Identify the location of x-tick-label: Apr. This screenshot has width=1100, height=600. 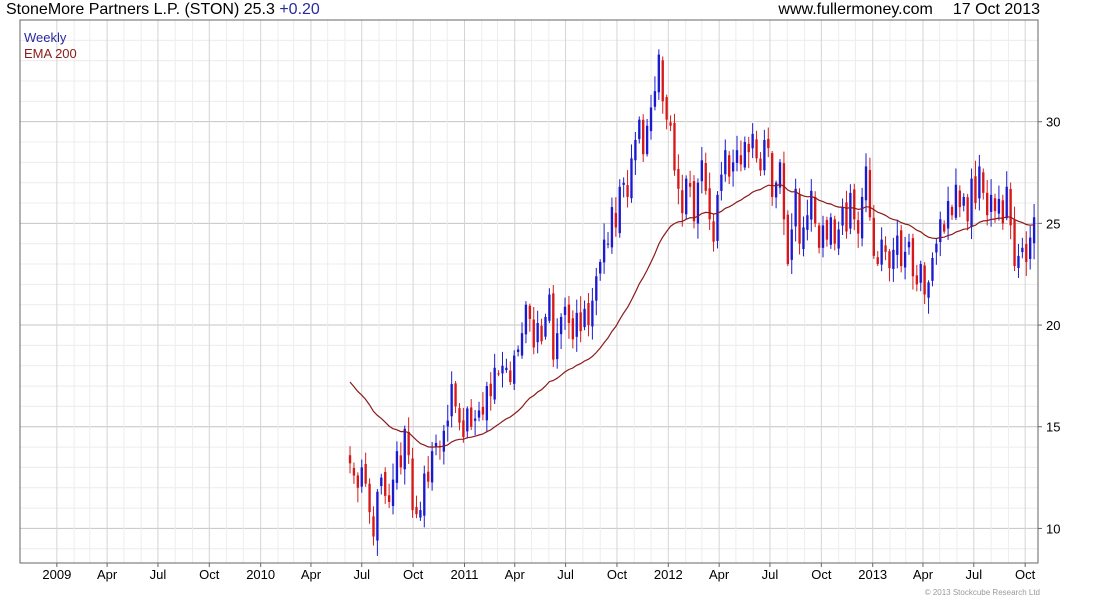
(515, 574).